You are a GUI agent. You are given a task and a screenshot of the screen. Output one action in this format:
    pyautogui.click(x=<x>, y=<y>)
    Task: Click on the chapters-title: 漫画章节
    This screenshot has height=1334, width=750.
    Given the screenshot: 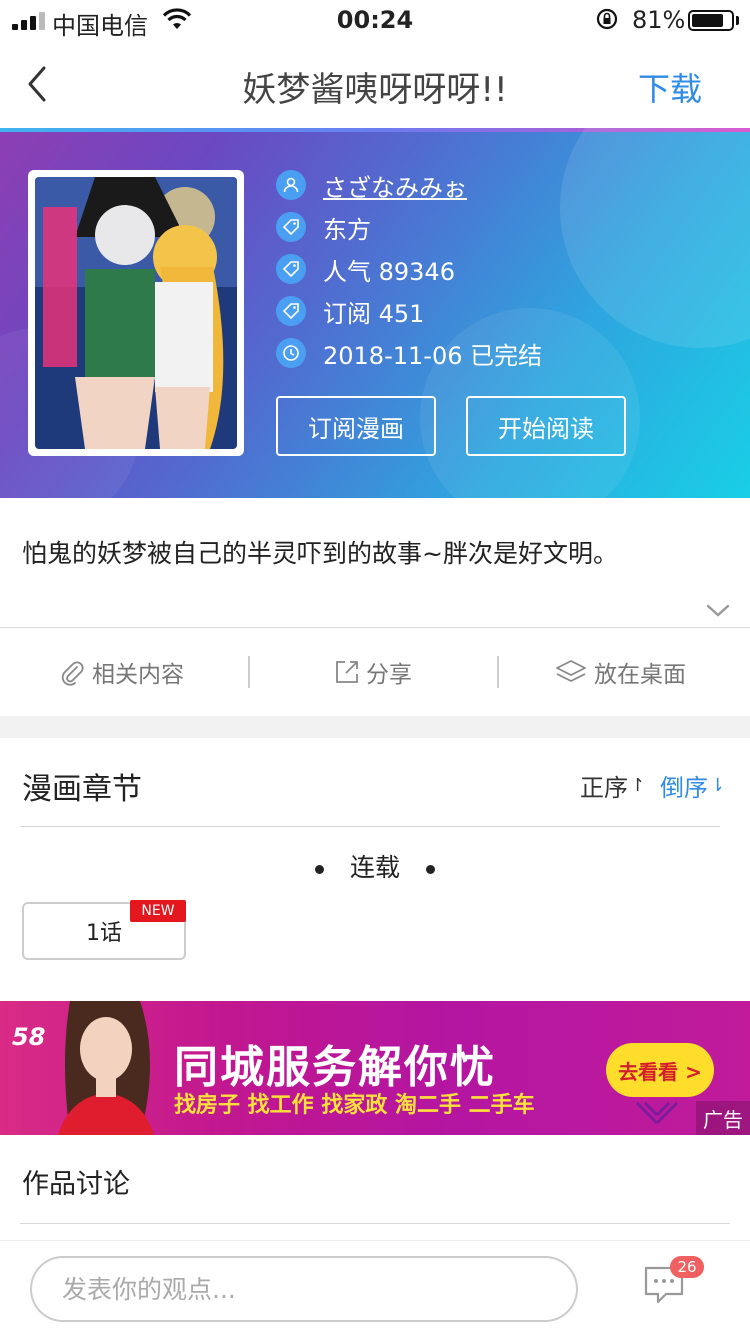 What is the action you would take?
    pyautogui.click(x=82, y=789)
    